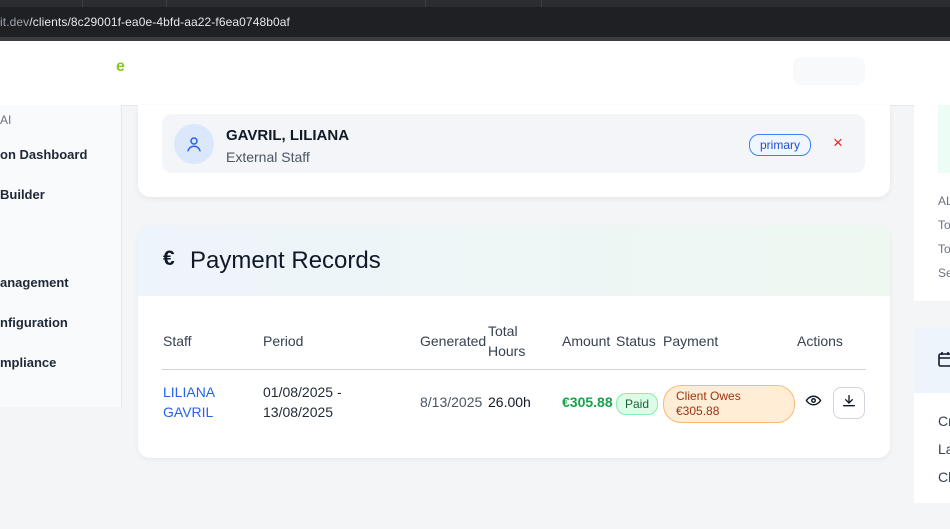 Image resolution: width=950 pixels, height=529 pixels. What do you see at coordinates (475, 3) in the screenshot?
I see `browser-tab-strip` at bounding box center [475, 3].